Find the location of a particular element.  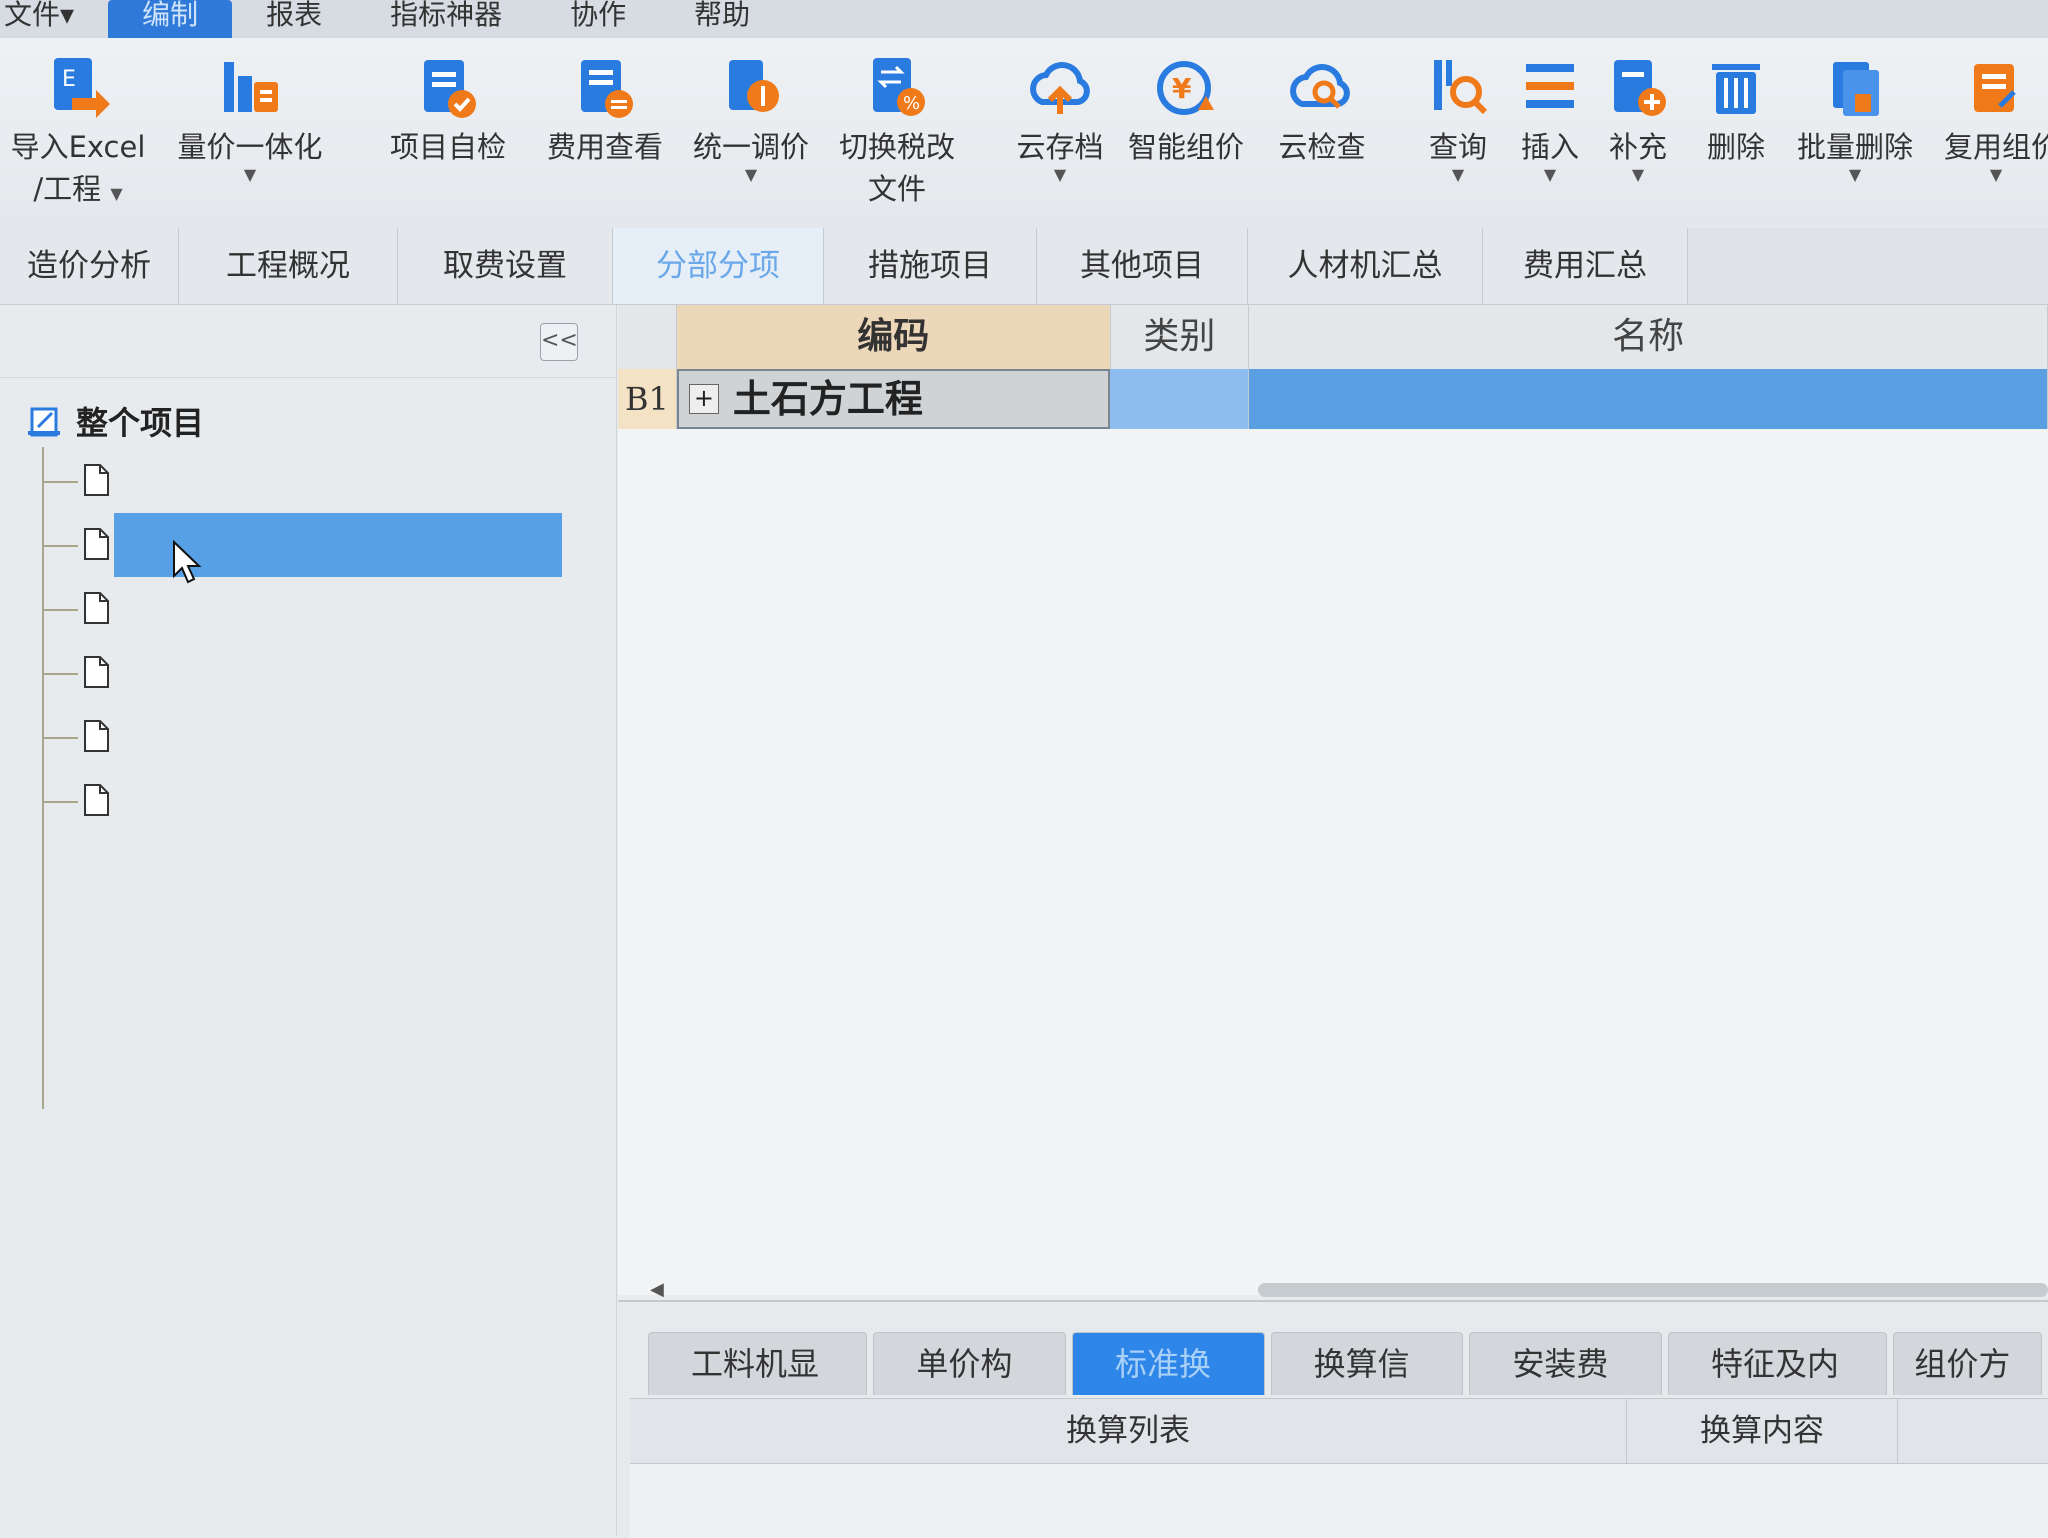

trash-icon is located at coordinates (1736, 89).